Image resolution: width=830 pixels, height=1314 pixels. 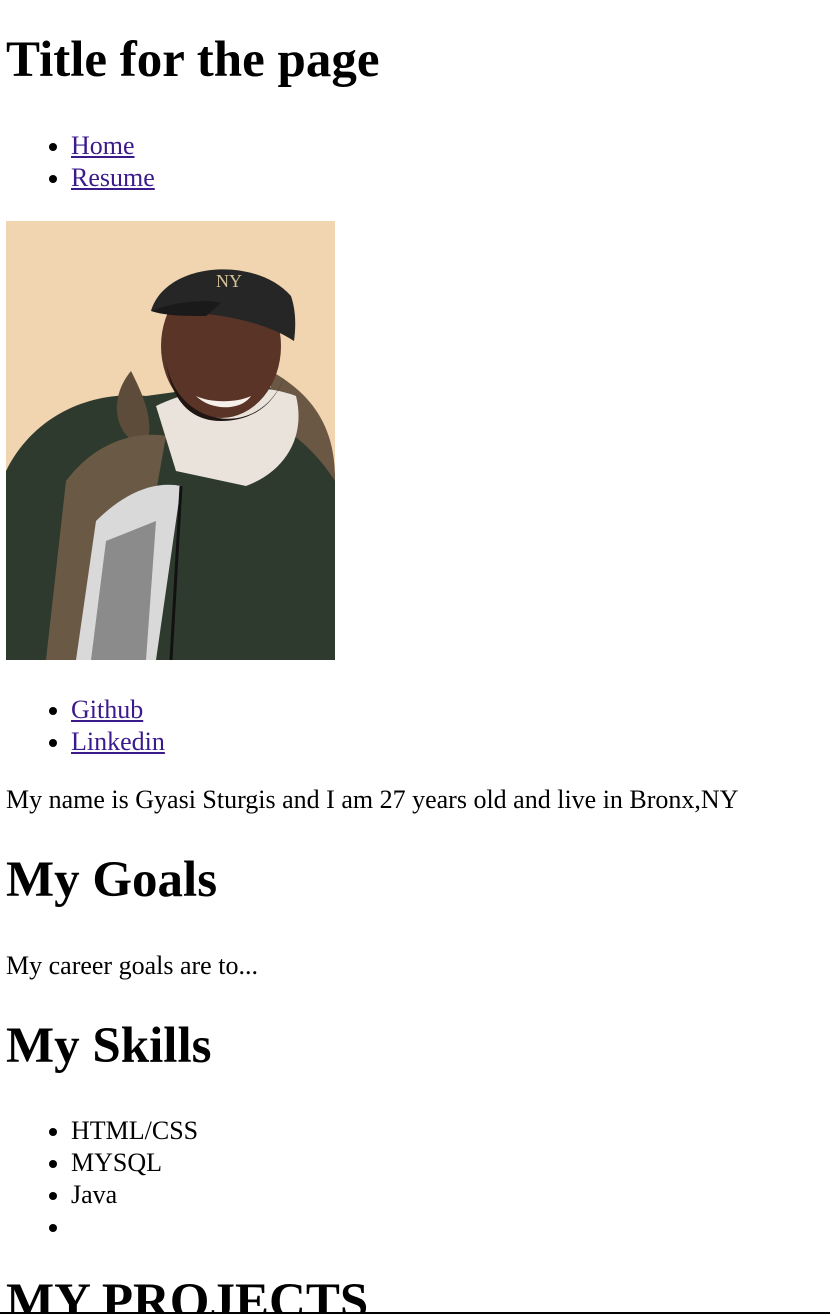 I want to click on resume-link: Resume, so click(x=113, y=177).